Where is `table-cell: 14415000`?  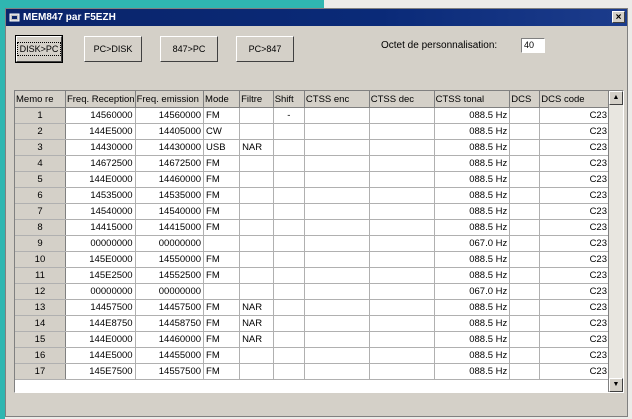
table-cell: 14415000 is located at coordinates (170, 227).